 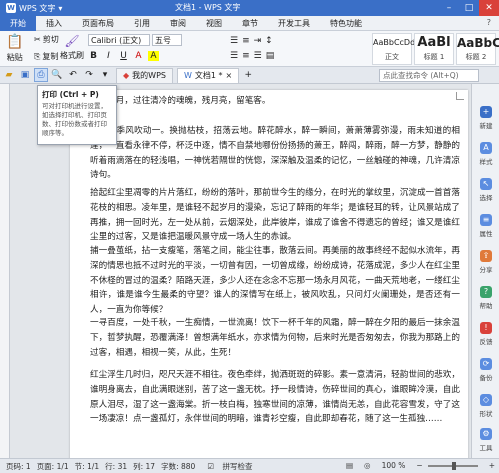 I want to click on paragraph-tools: ☰ ≡ ⇥ ↕, so click(x=251, y=41).